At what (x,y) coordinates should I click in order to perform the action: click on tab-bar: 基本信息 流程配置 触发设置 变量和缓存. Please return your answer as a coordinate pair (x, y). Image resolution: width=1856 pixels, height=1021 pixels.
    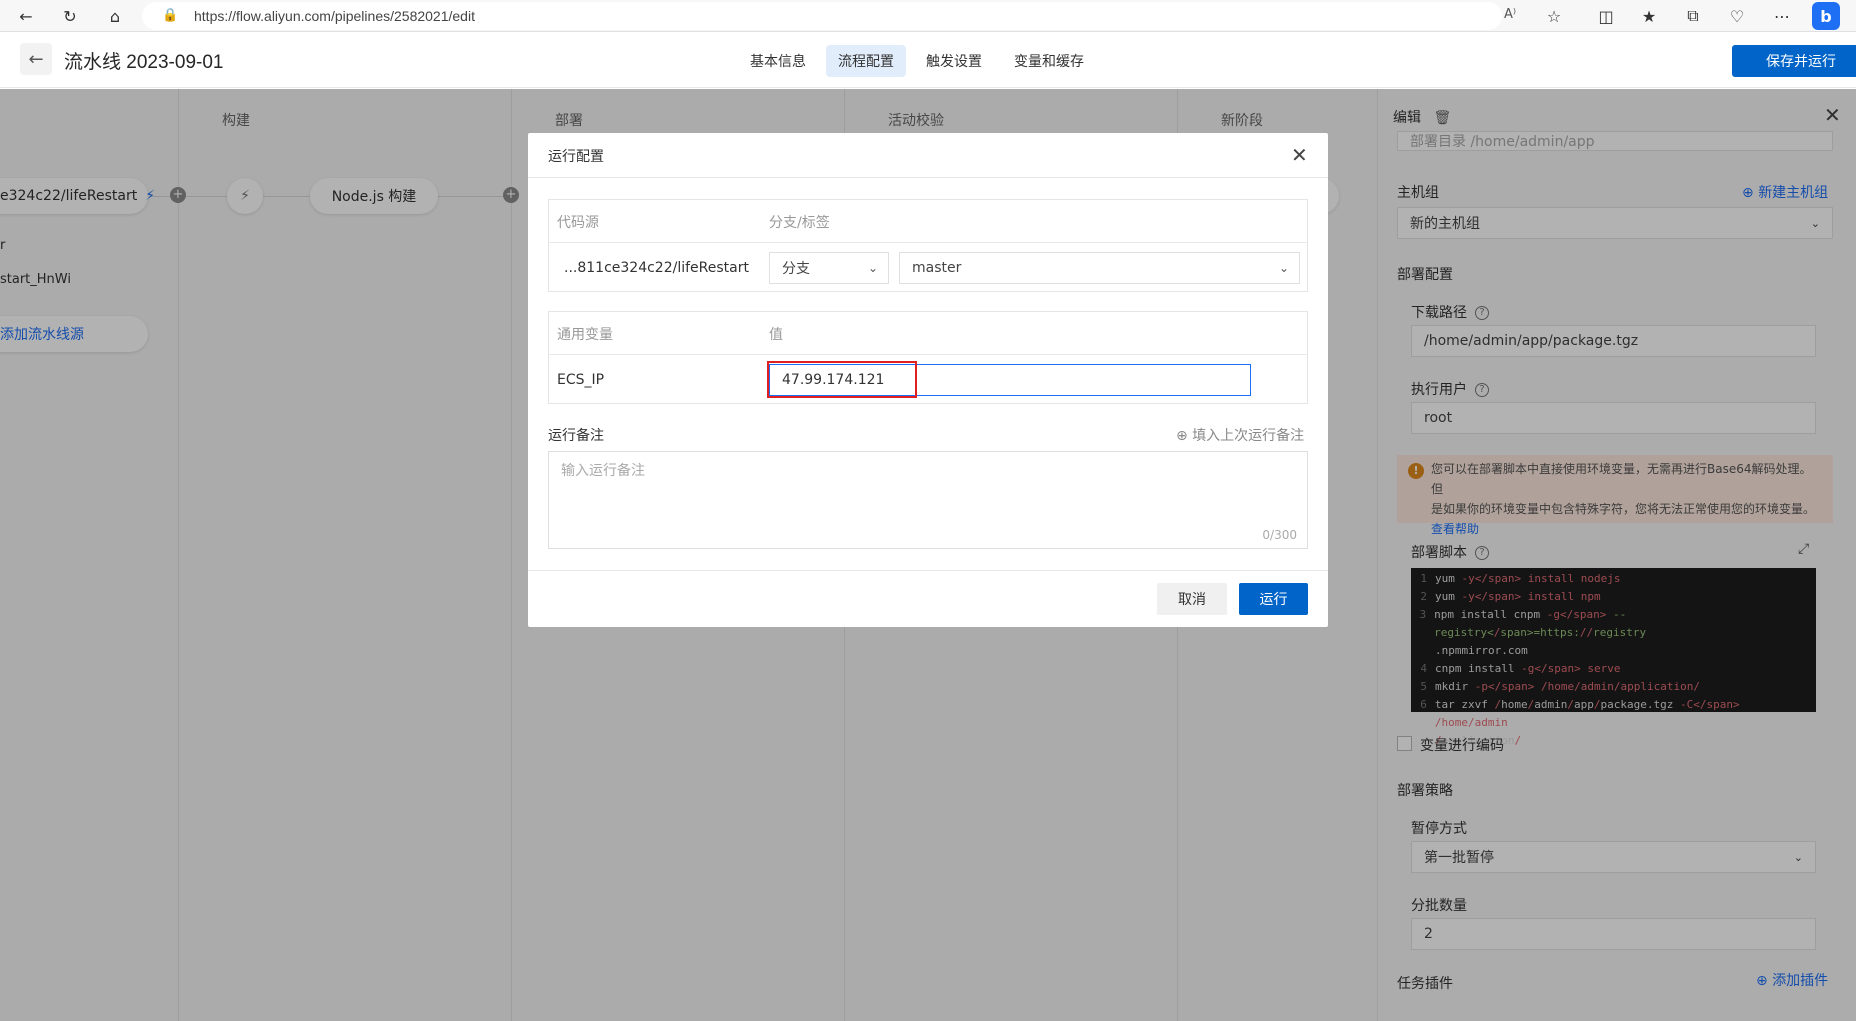
    Looking at the image, I should click on (917, 61).